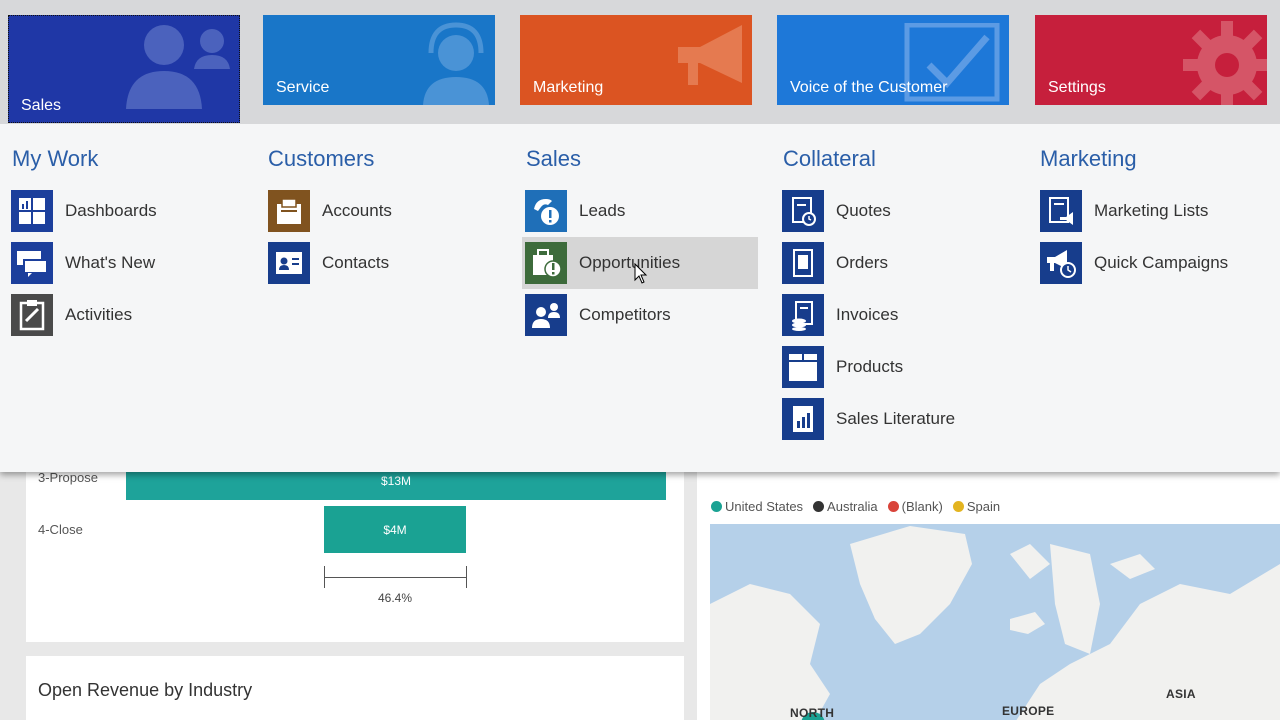 The height and width of the screenshot is (720, 1280). What do you see at coordinates (395, 577) in the screenshot?
I see `conversion-line` at bounding box center [395, 577].